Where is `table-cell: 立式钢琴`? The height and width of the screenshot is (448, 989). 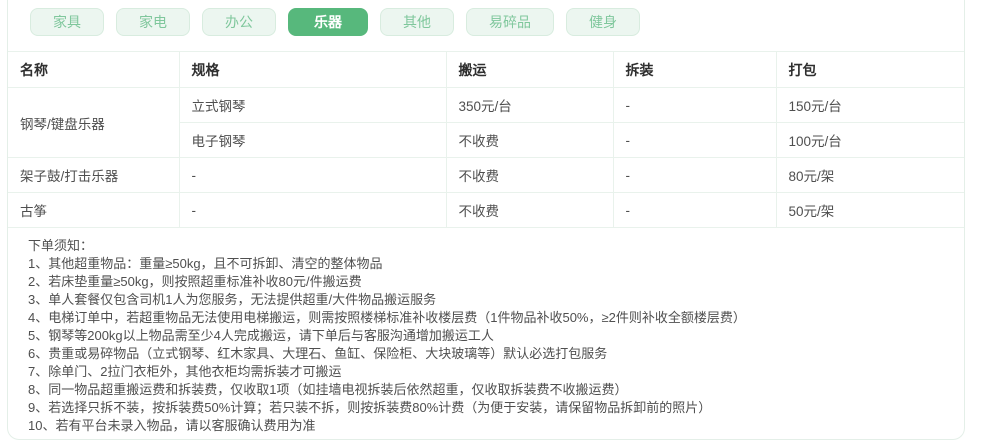
table-cell: 立式钢琴 is located at coordinates (312, 105).